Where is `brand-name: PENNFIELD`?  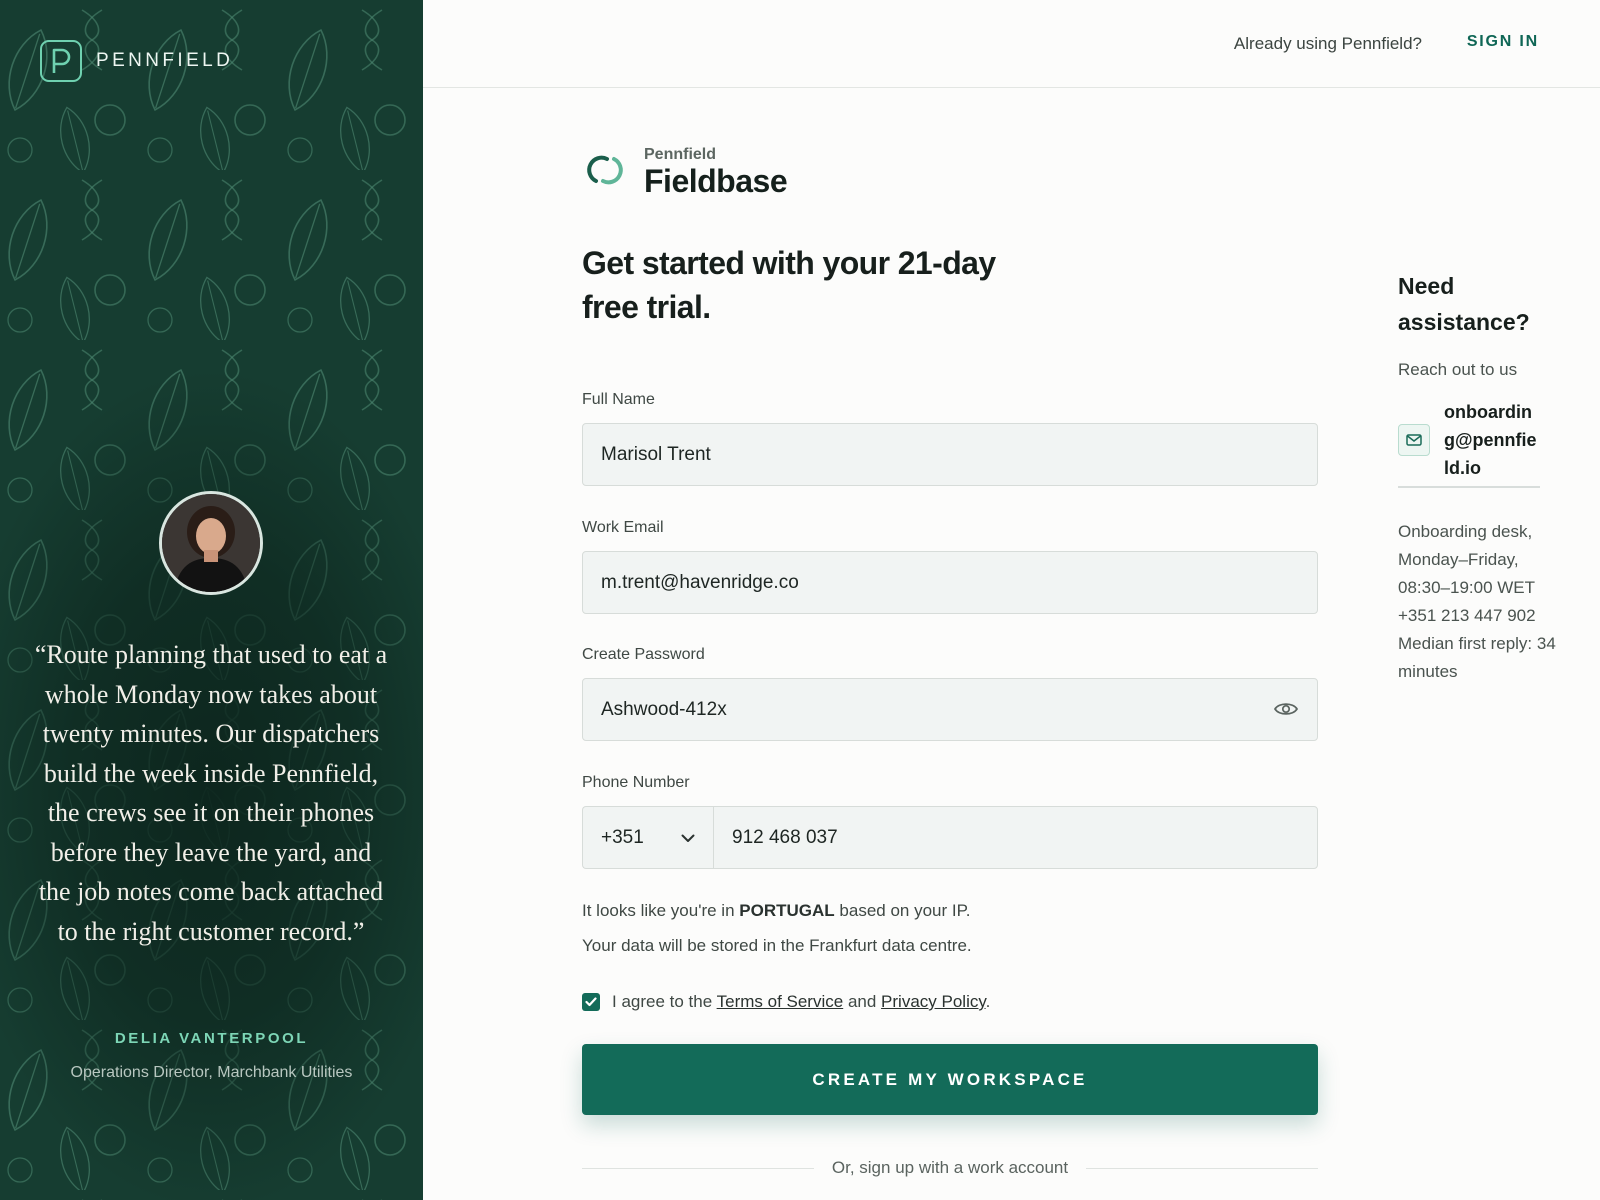
brand-name: PENNFIELD is located at coordinates (165, 60).